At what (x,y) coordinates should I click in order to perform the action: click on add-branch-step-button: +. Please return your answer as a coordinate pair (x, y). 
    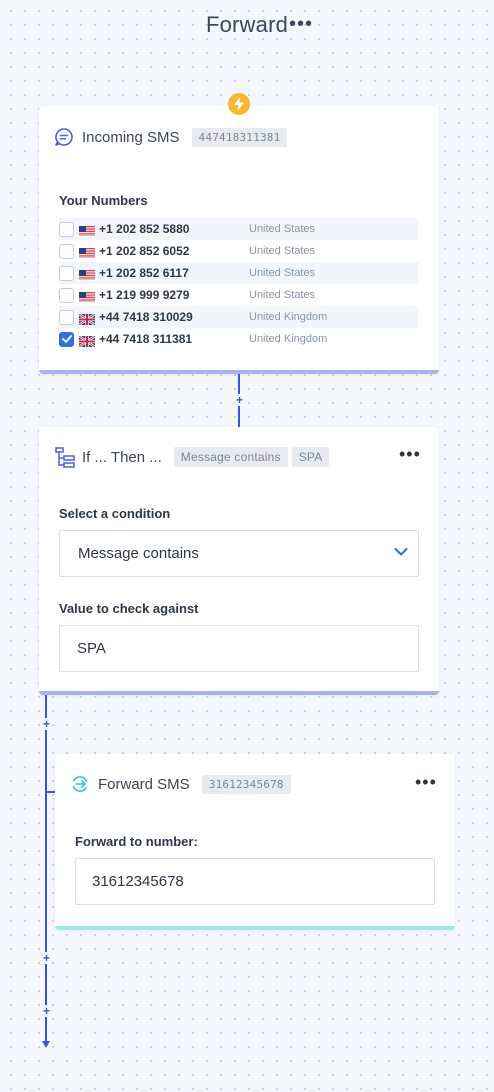
    Looking at the image, I should click on (47, 724).